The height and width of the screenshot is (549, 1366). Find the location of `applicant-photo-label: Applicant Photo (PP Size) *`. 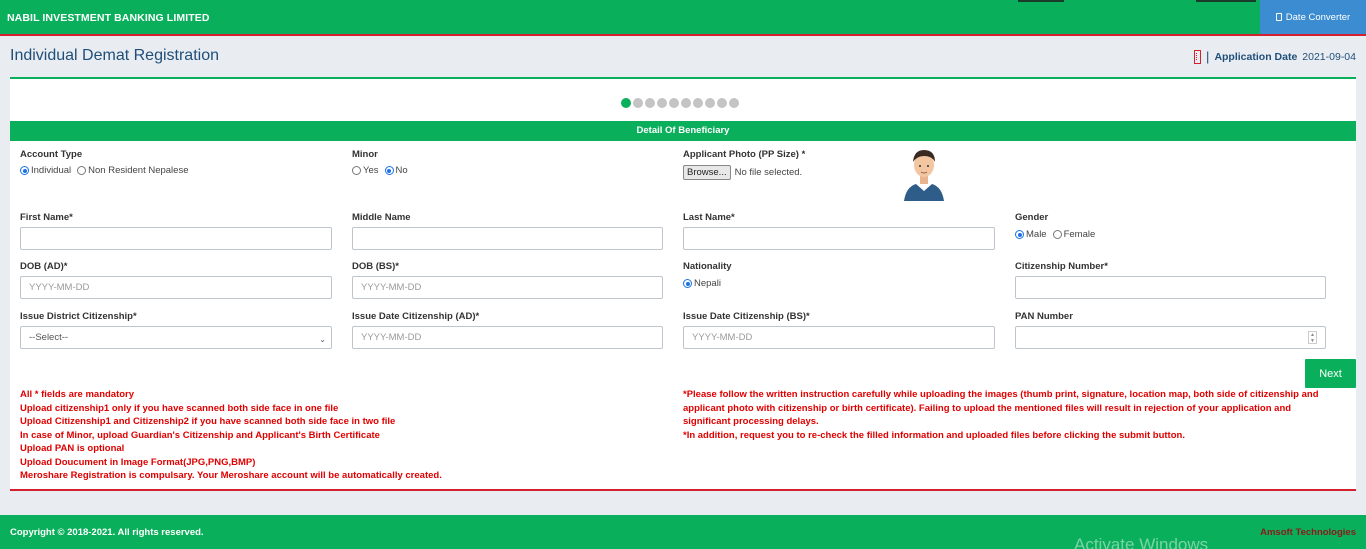

applicant-photo-label: Applicant Photo (PP Size) * is located at coordinates (744, 154).